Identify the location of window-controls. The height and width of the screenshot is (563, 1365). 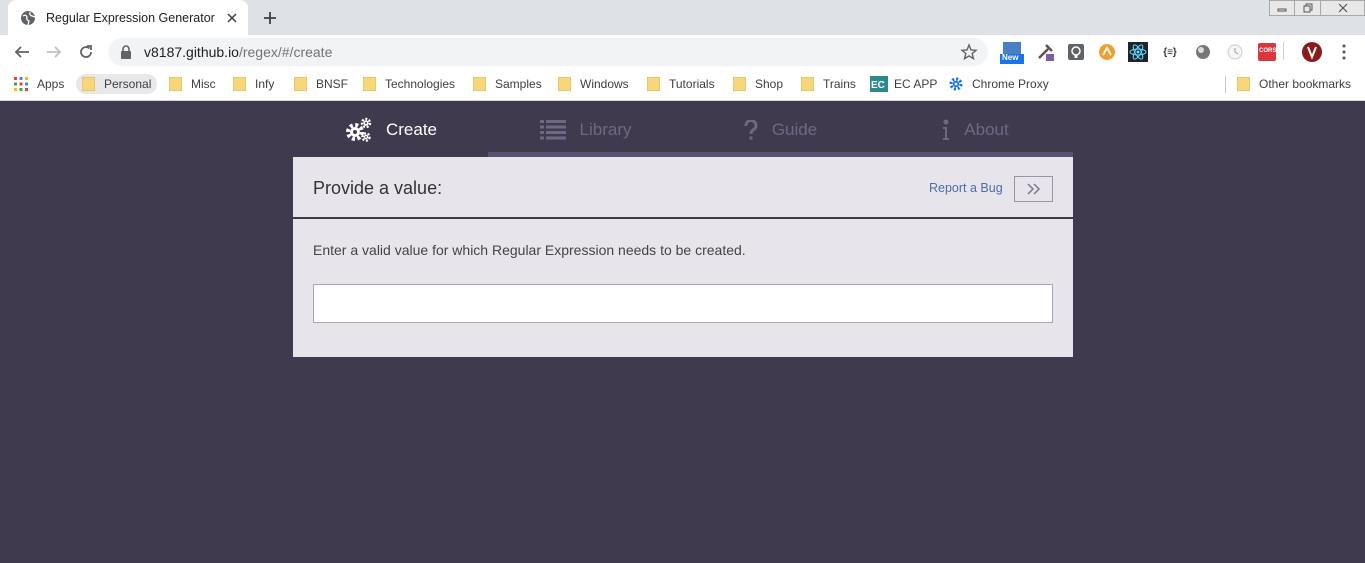
(1317, 9).